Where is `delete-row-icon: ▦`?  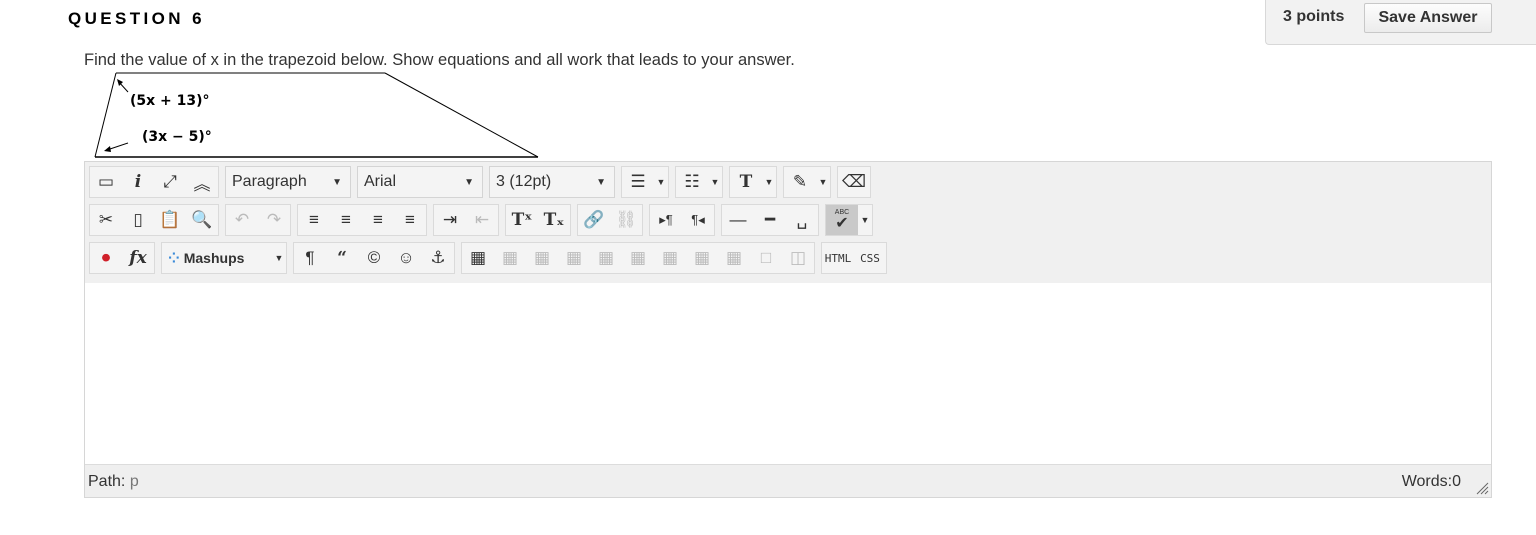 delete-row-icon: ▦ is located at coordinates (638, 258).